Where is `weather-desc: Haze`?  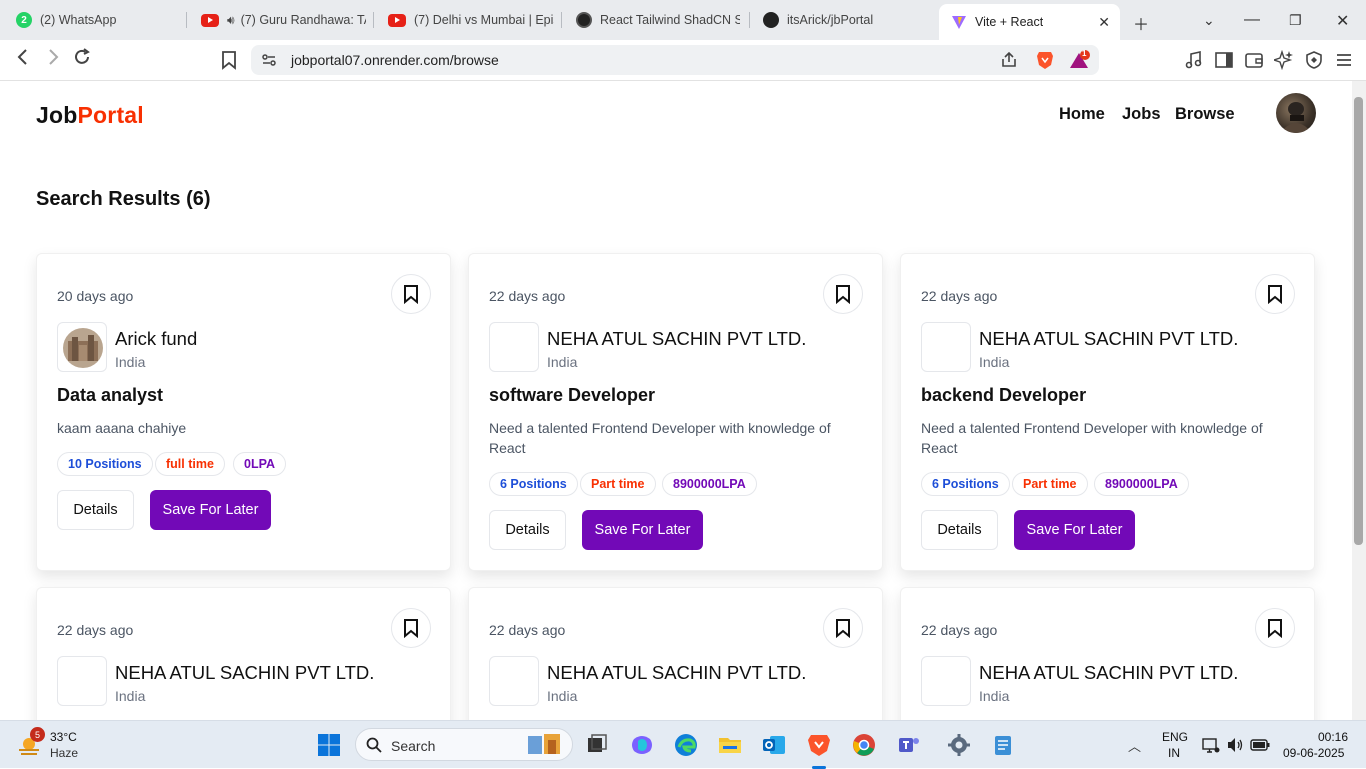 weather-desc: Haze is located at coordinates (64, 753).